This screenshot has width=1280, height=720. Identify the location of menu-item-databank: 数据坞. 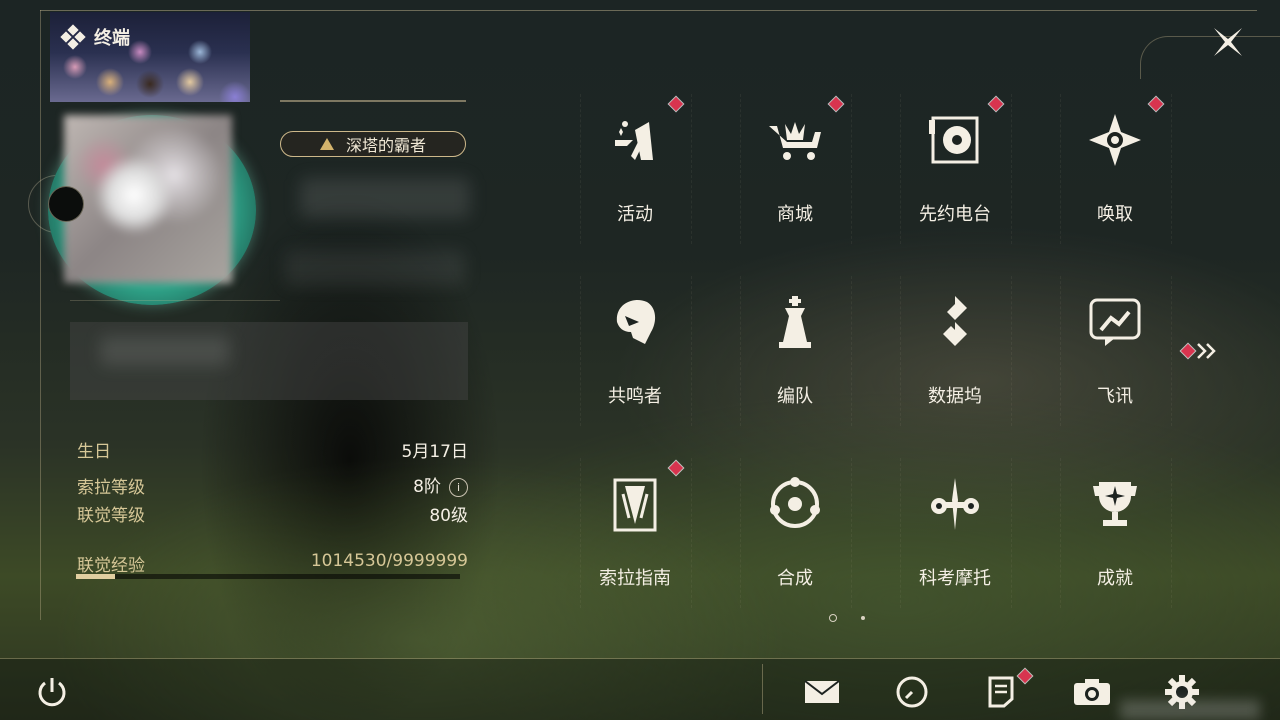
(956, 351).